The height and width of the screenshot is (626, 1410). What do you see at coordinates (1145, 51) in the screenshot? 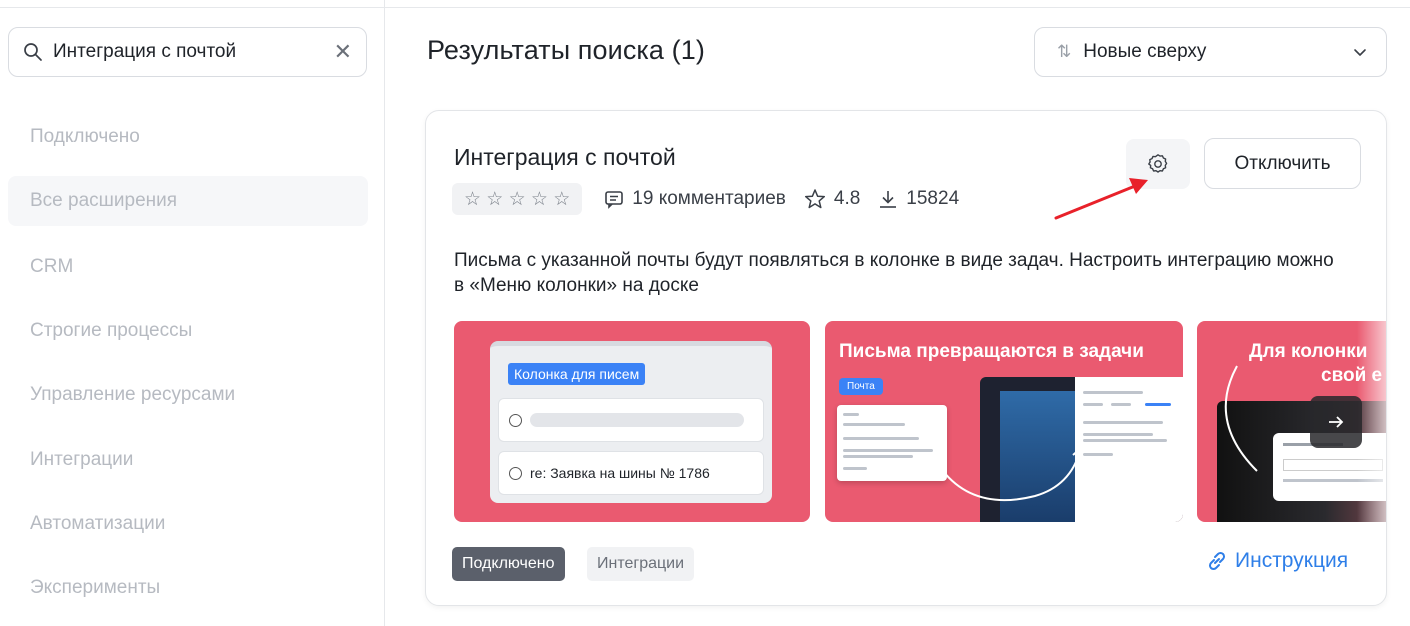
I see `sort-label: Новые сверху` at bounding box center [1145, 51].